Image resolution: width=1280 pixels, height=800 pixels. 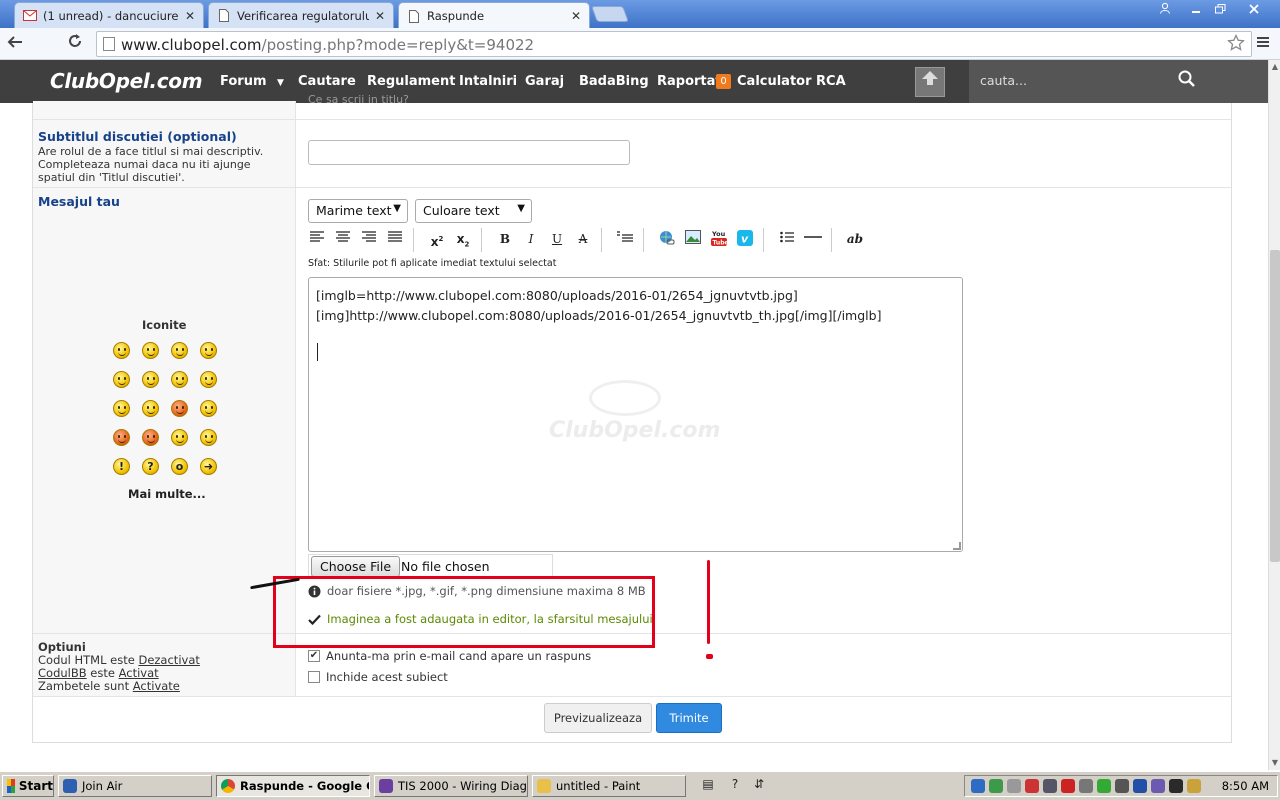 What do you see at coordinates (168, 660) in the screenshot?
I see `html-status-link: Dezactivat` at bounding box center [168, 660].